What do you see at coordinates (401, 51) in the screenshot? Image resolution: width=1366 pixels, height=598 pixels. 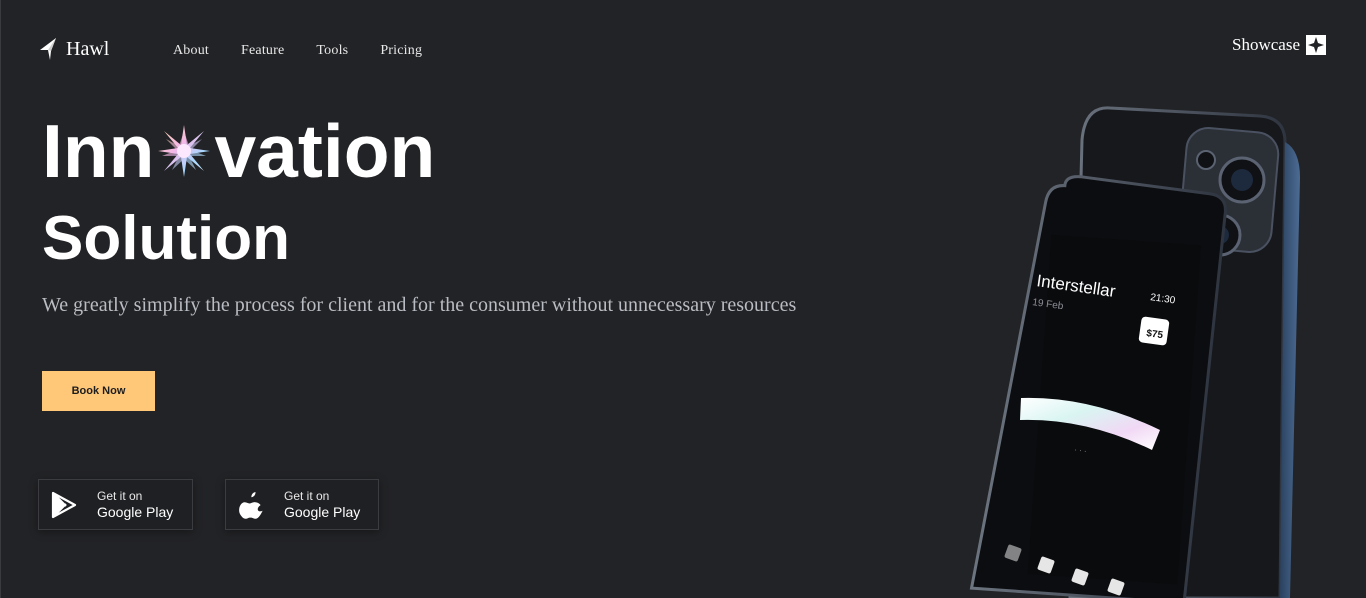 I see `nav-link-pricing: Pricing` at bounding box center [401, 51].